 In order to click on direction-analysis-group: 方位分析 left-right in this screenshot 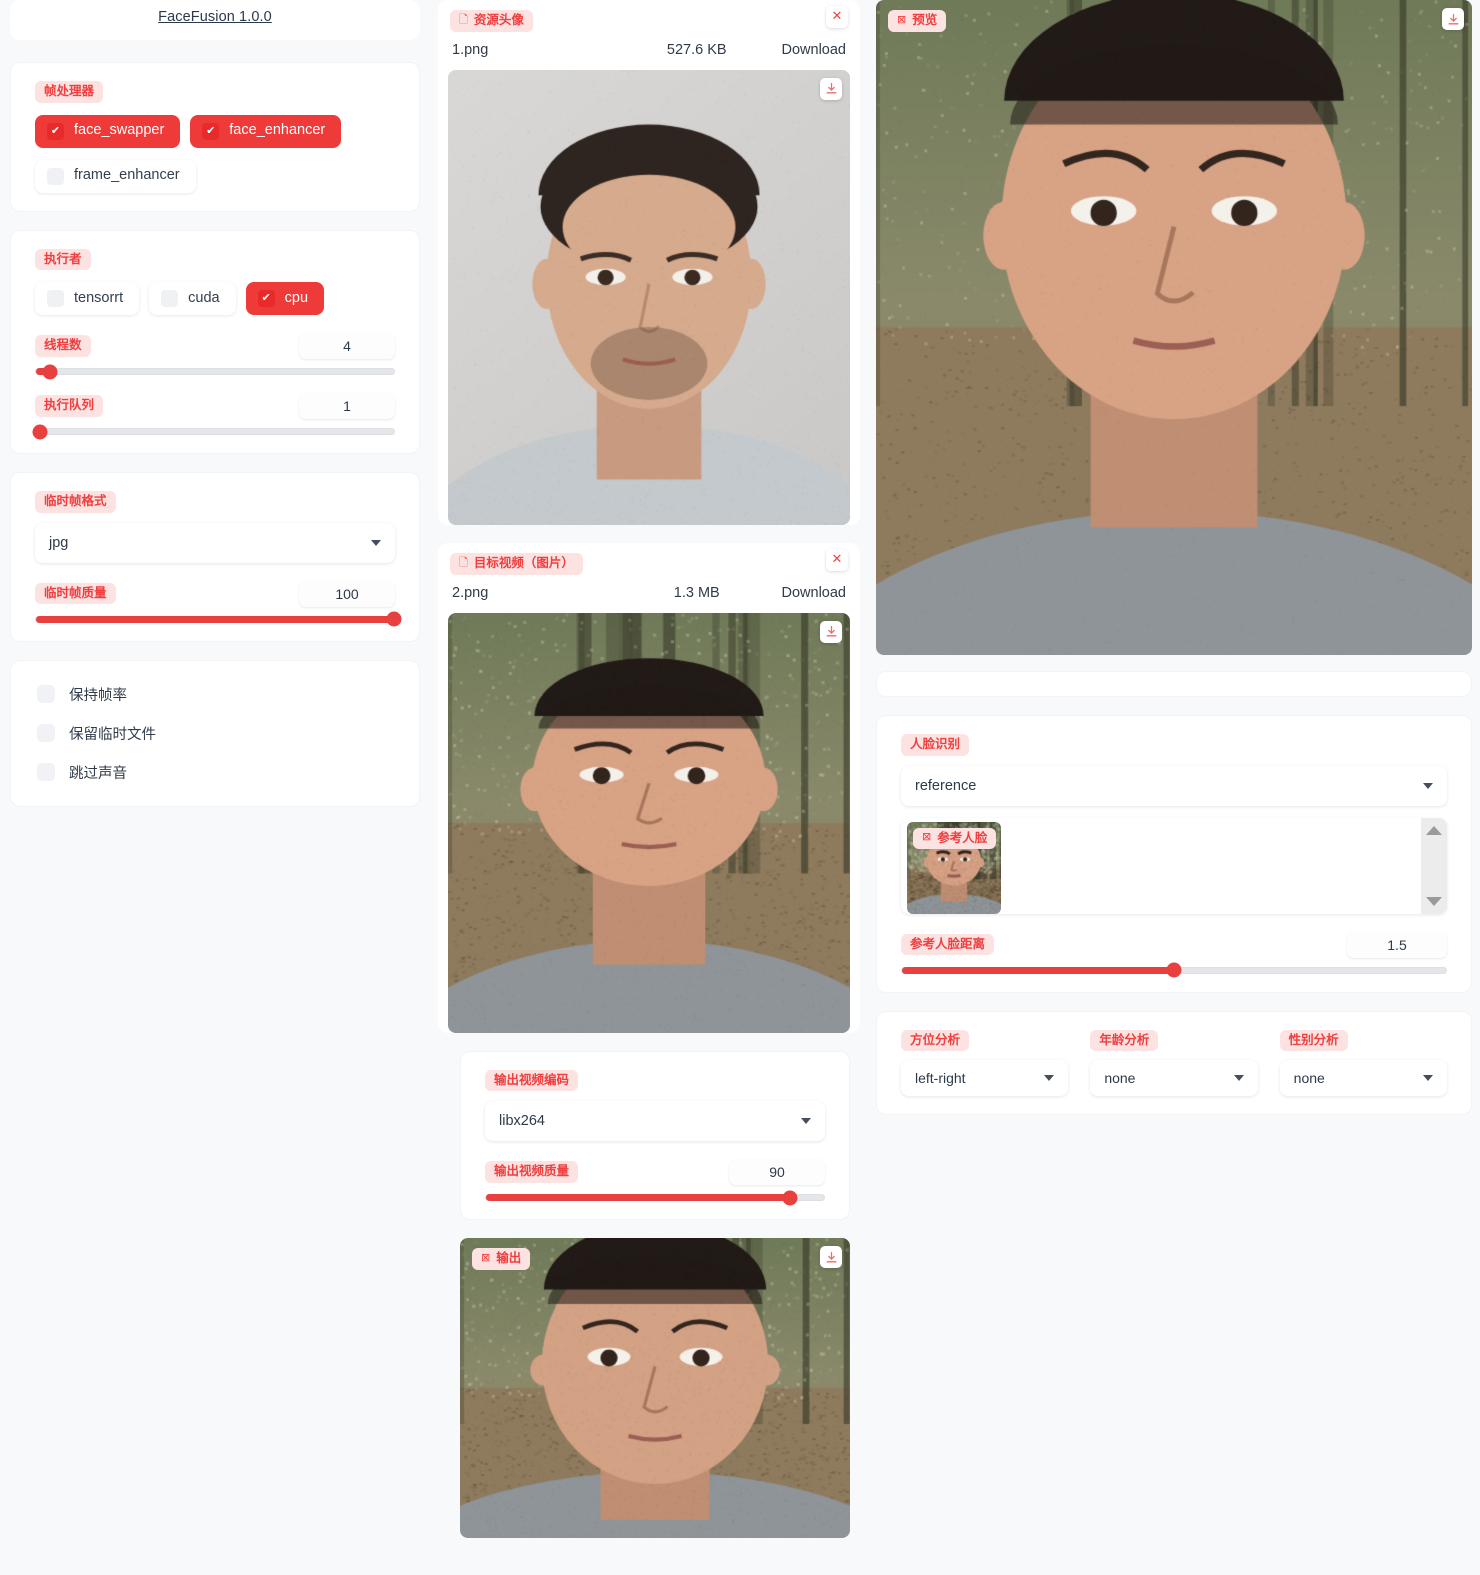, I will do `click(985, 1062)`.